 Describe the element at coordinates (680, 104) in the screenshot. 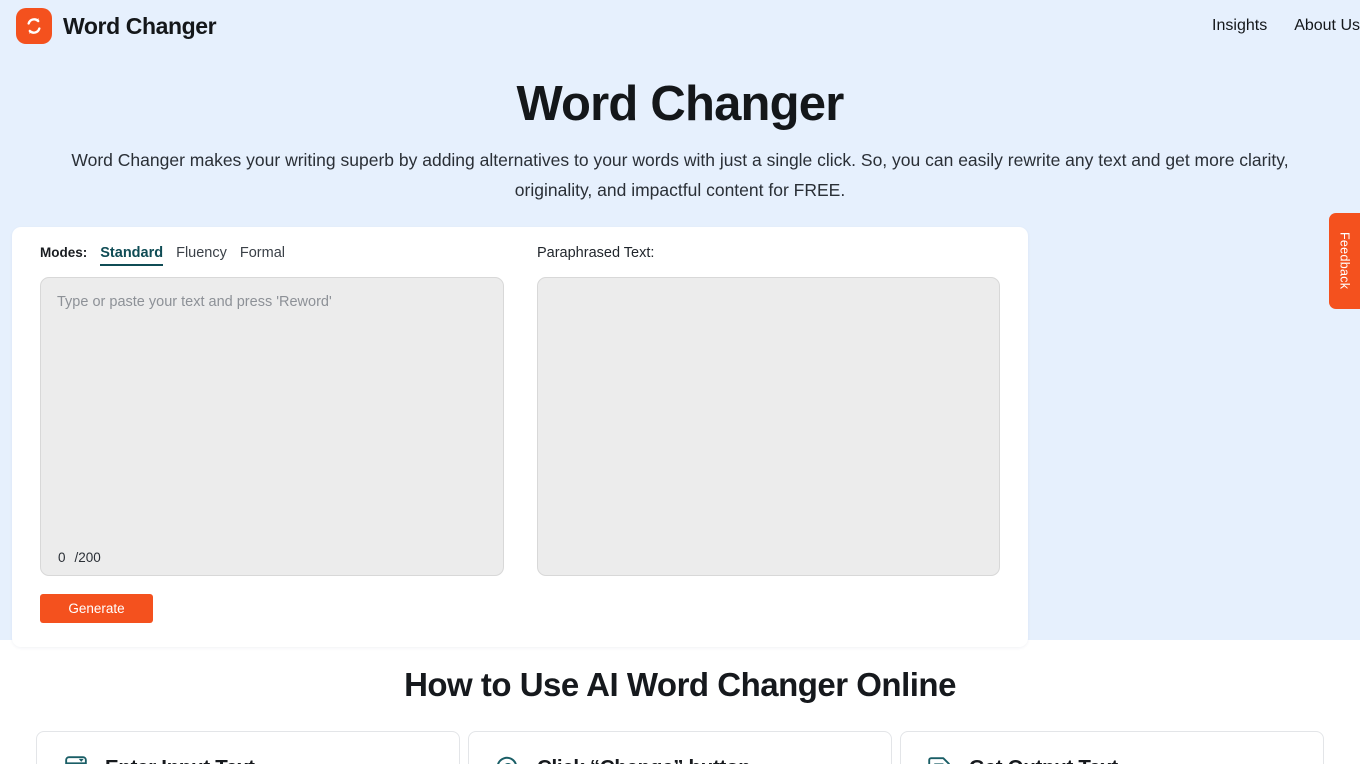

I see `page-title: Word Changer` at that location.